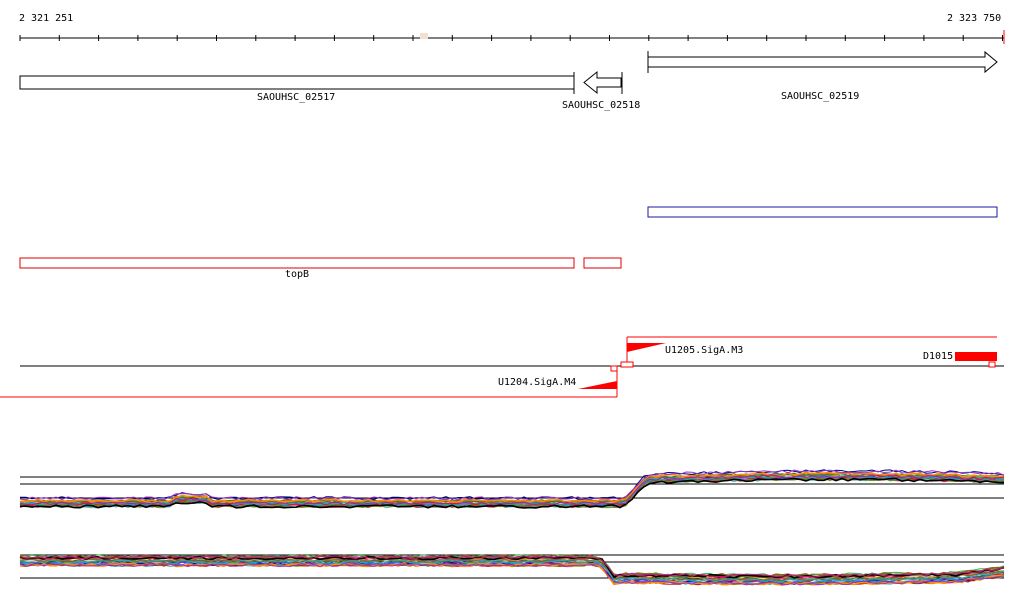  Describe the element at coordinates (601, 106) in the screenshot. I see `gene-label-saouhsc-02518: SAOUHSC_02518` at that location.